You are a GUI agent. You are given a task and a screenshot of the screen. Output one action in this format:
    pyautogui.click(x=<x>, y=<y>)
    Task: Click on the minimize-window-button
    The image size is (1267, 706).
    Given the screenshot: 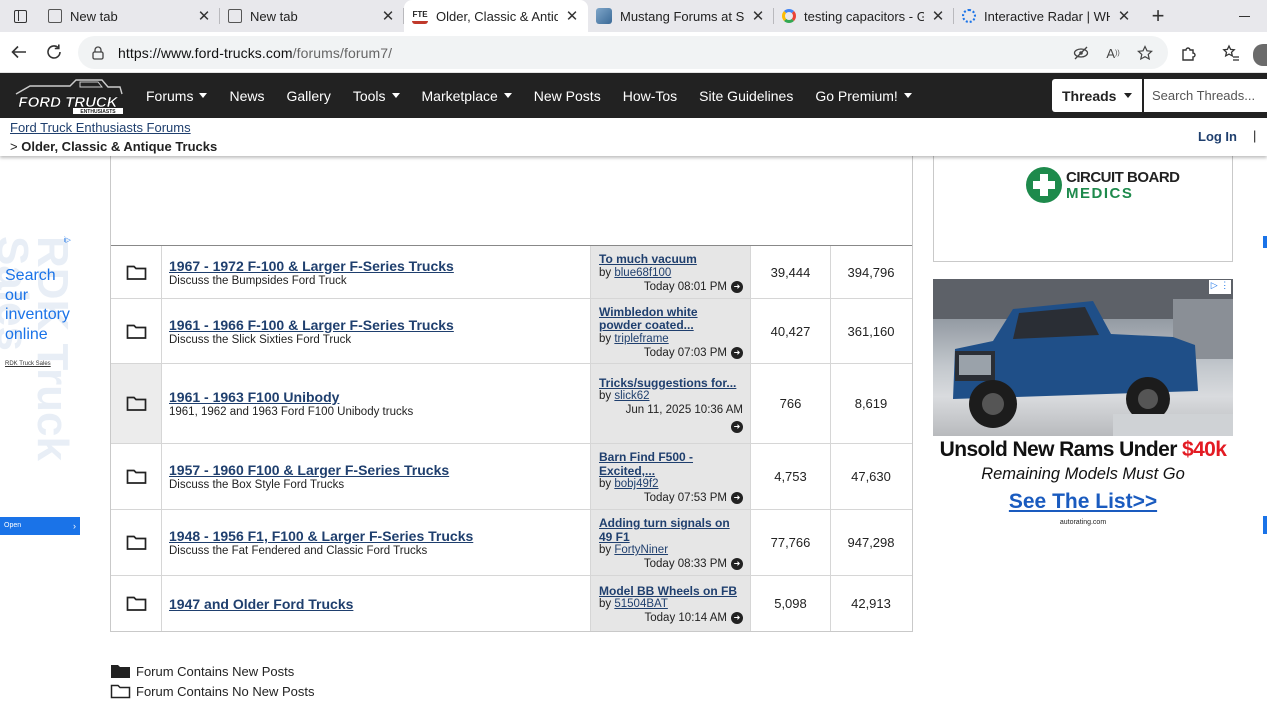 What is the action you would take?
    pyautogui.click(x=1244, y=16)
    